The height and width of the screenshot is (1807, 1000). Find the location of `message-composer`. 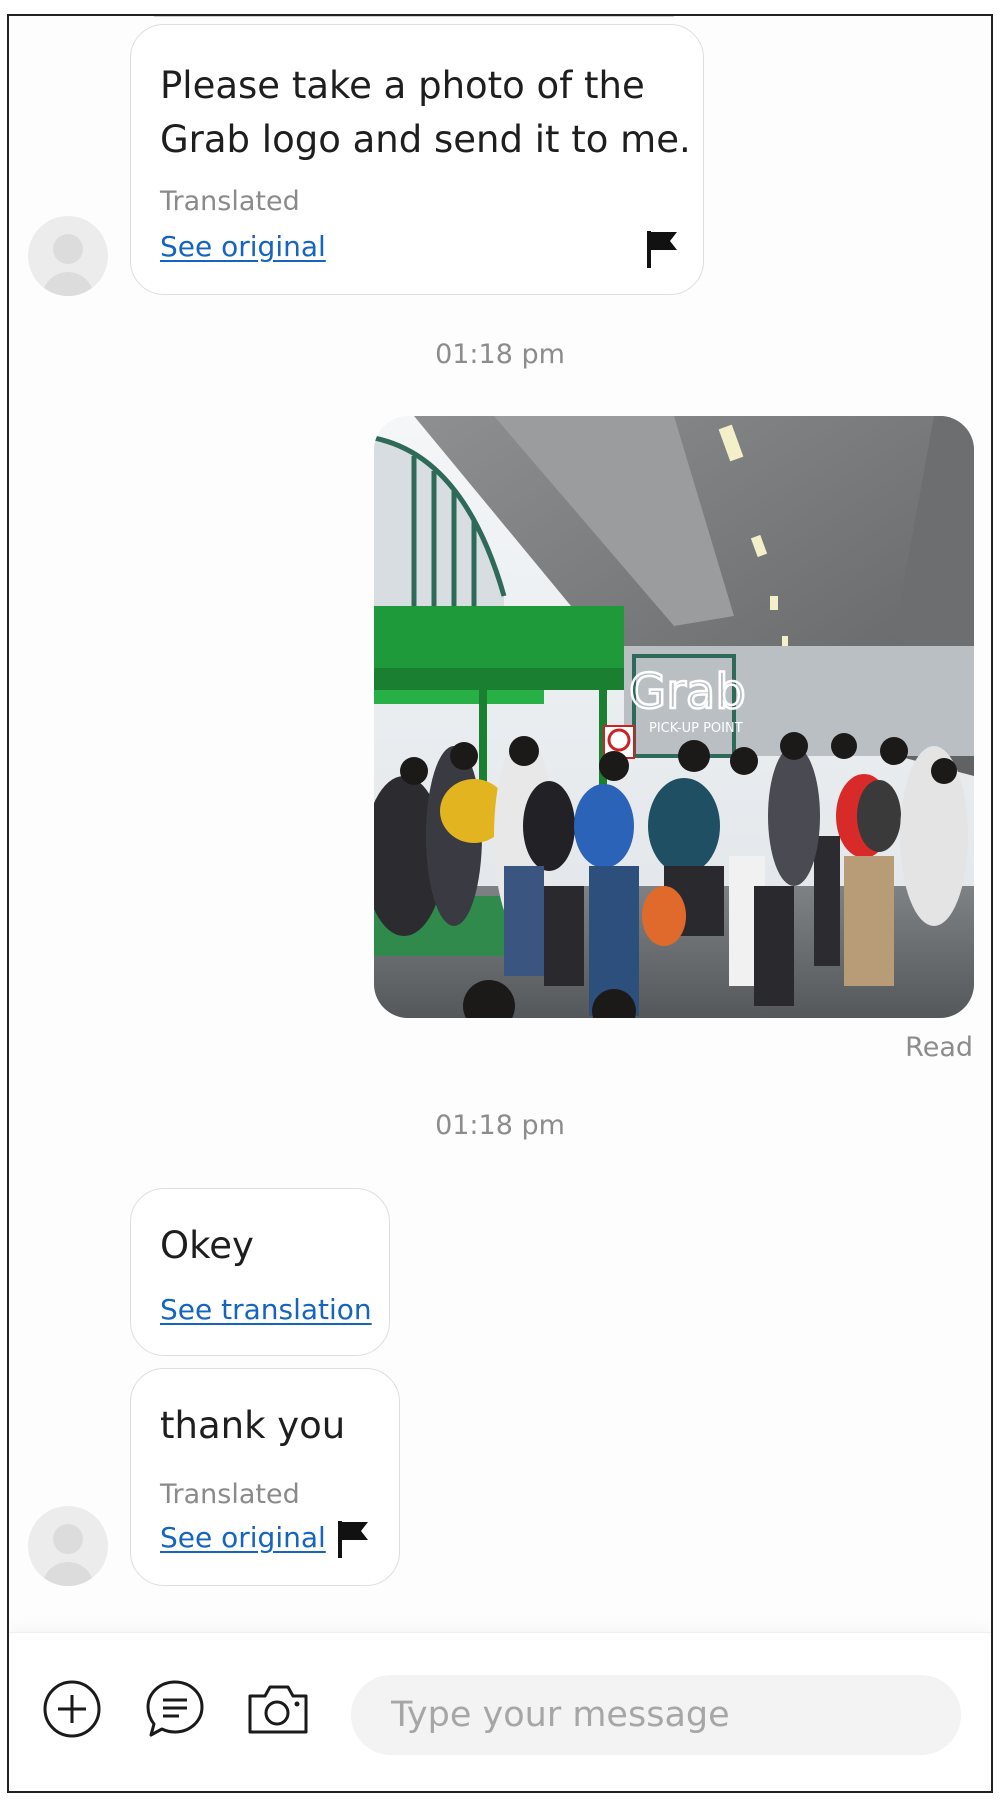

message-composer is located at coordinates (500, 1711).